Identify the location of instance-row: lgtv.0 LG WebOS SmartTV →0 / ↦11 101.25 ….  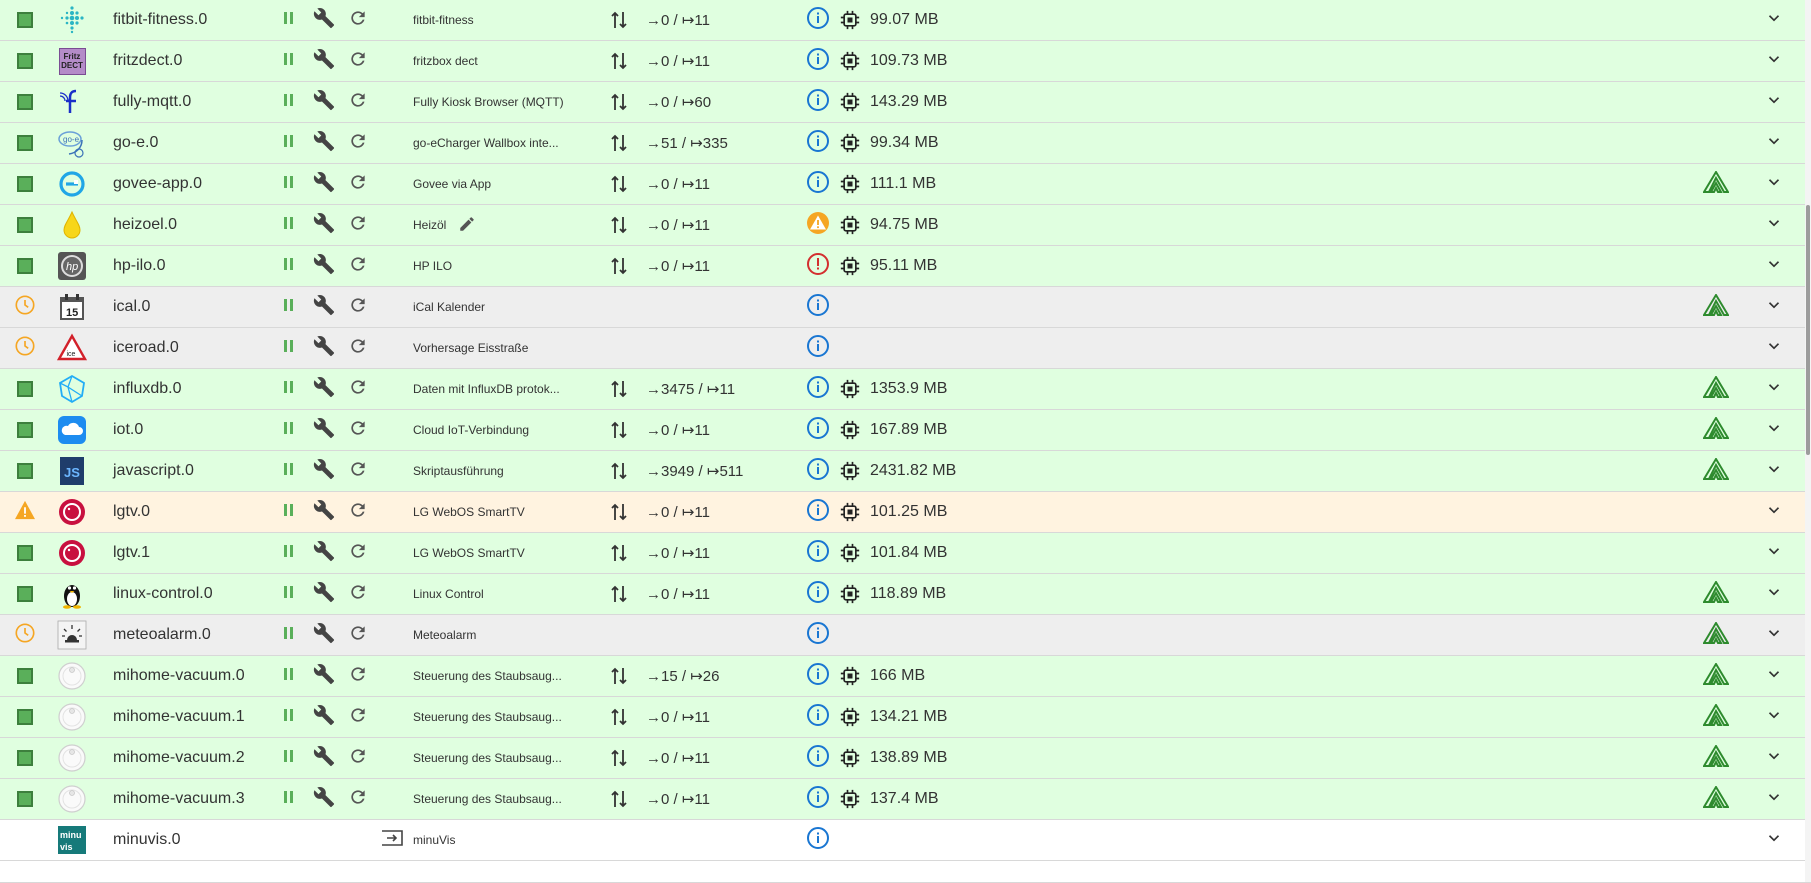
(902, 512).